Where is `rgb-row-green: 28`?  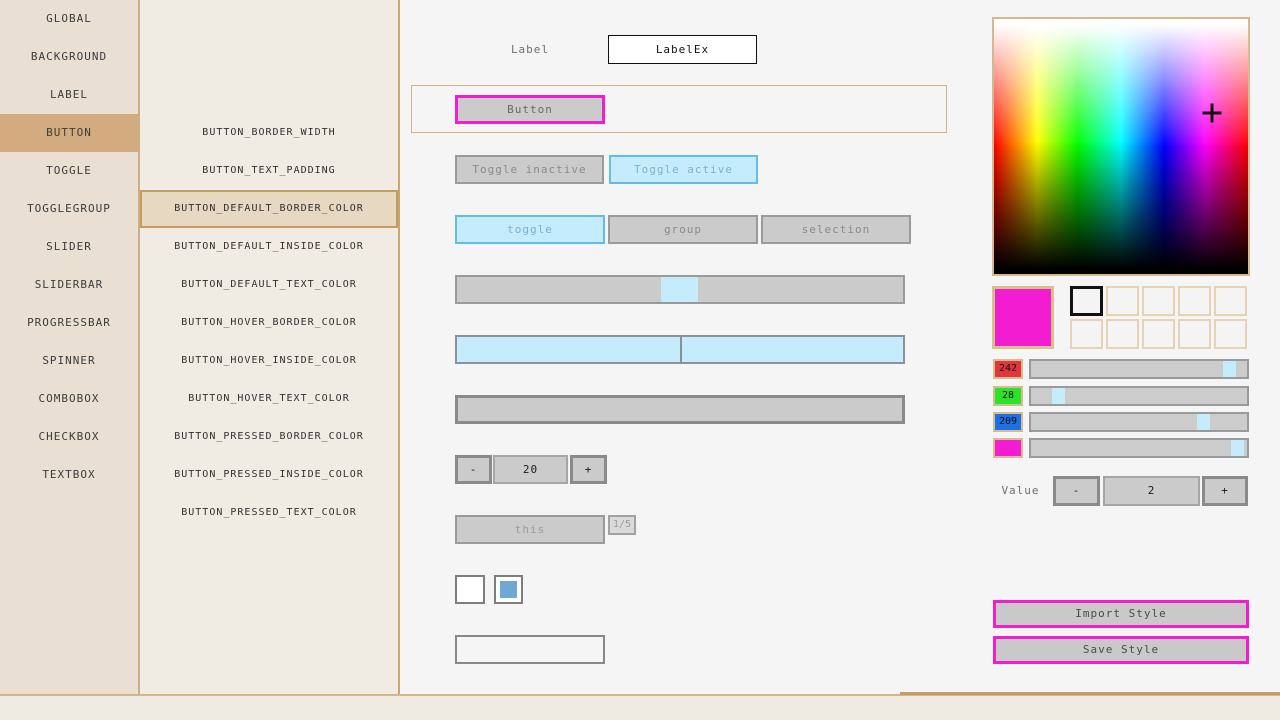 rgb-row-green: 28 is located at coordinates (640, 396).